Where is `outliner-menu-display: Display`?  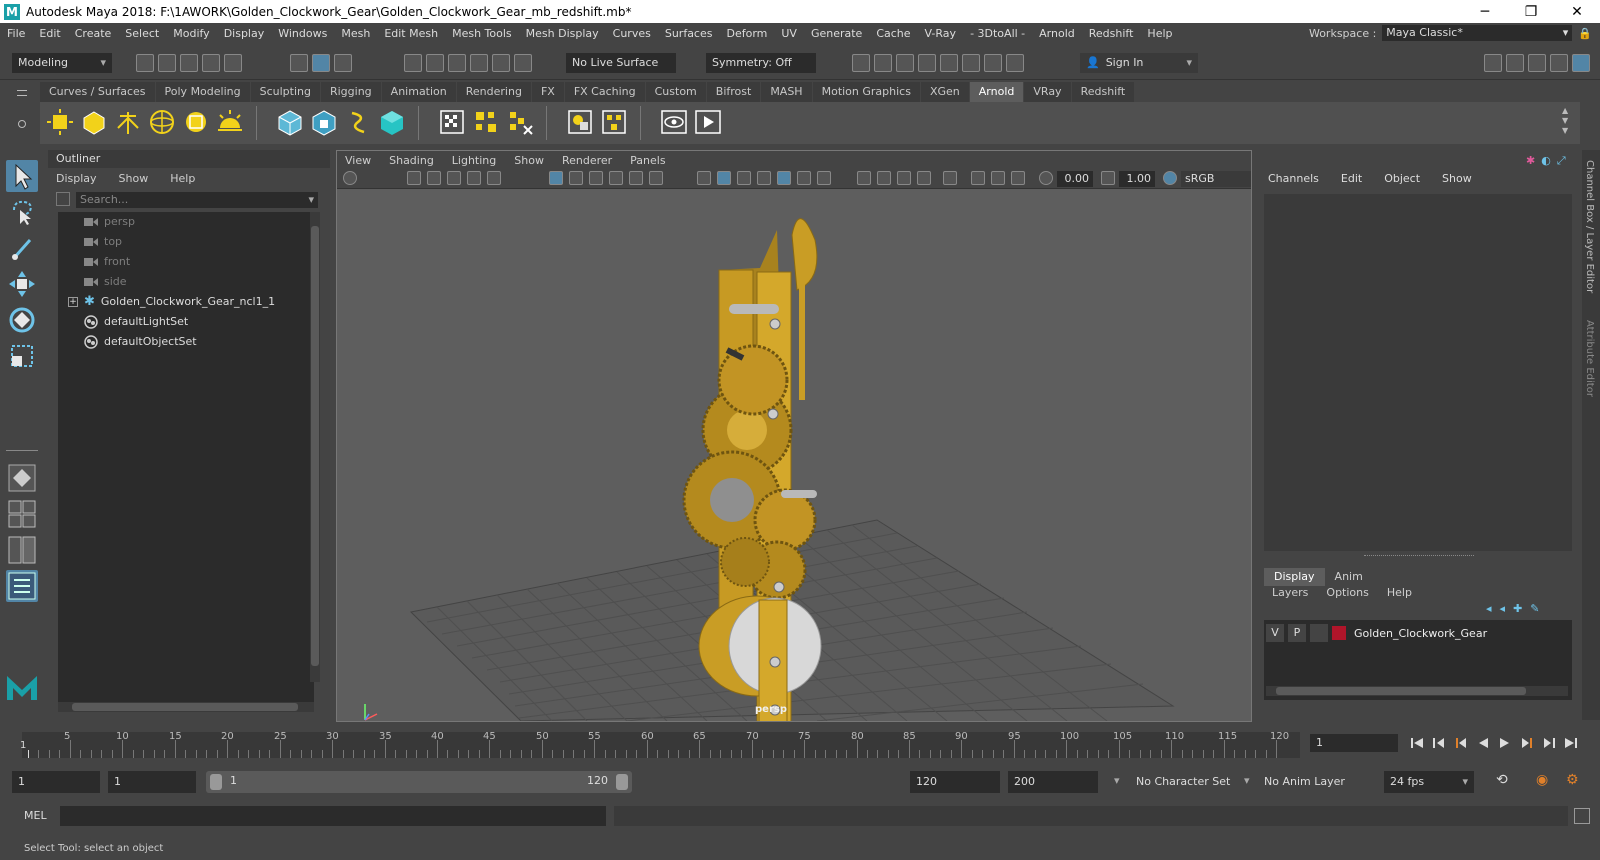
outliner-menu-display: Display is located at coordinates (76, 178).